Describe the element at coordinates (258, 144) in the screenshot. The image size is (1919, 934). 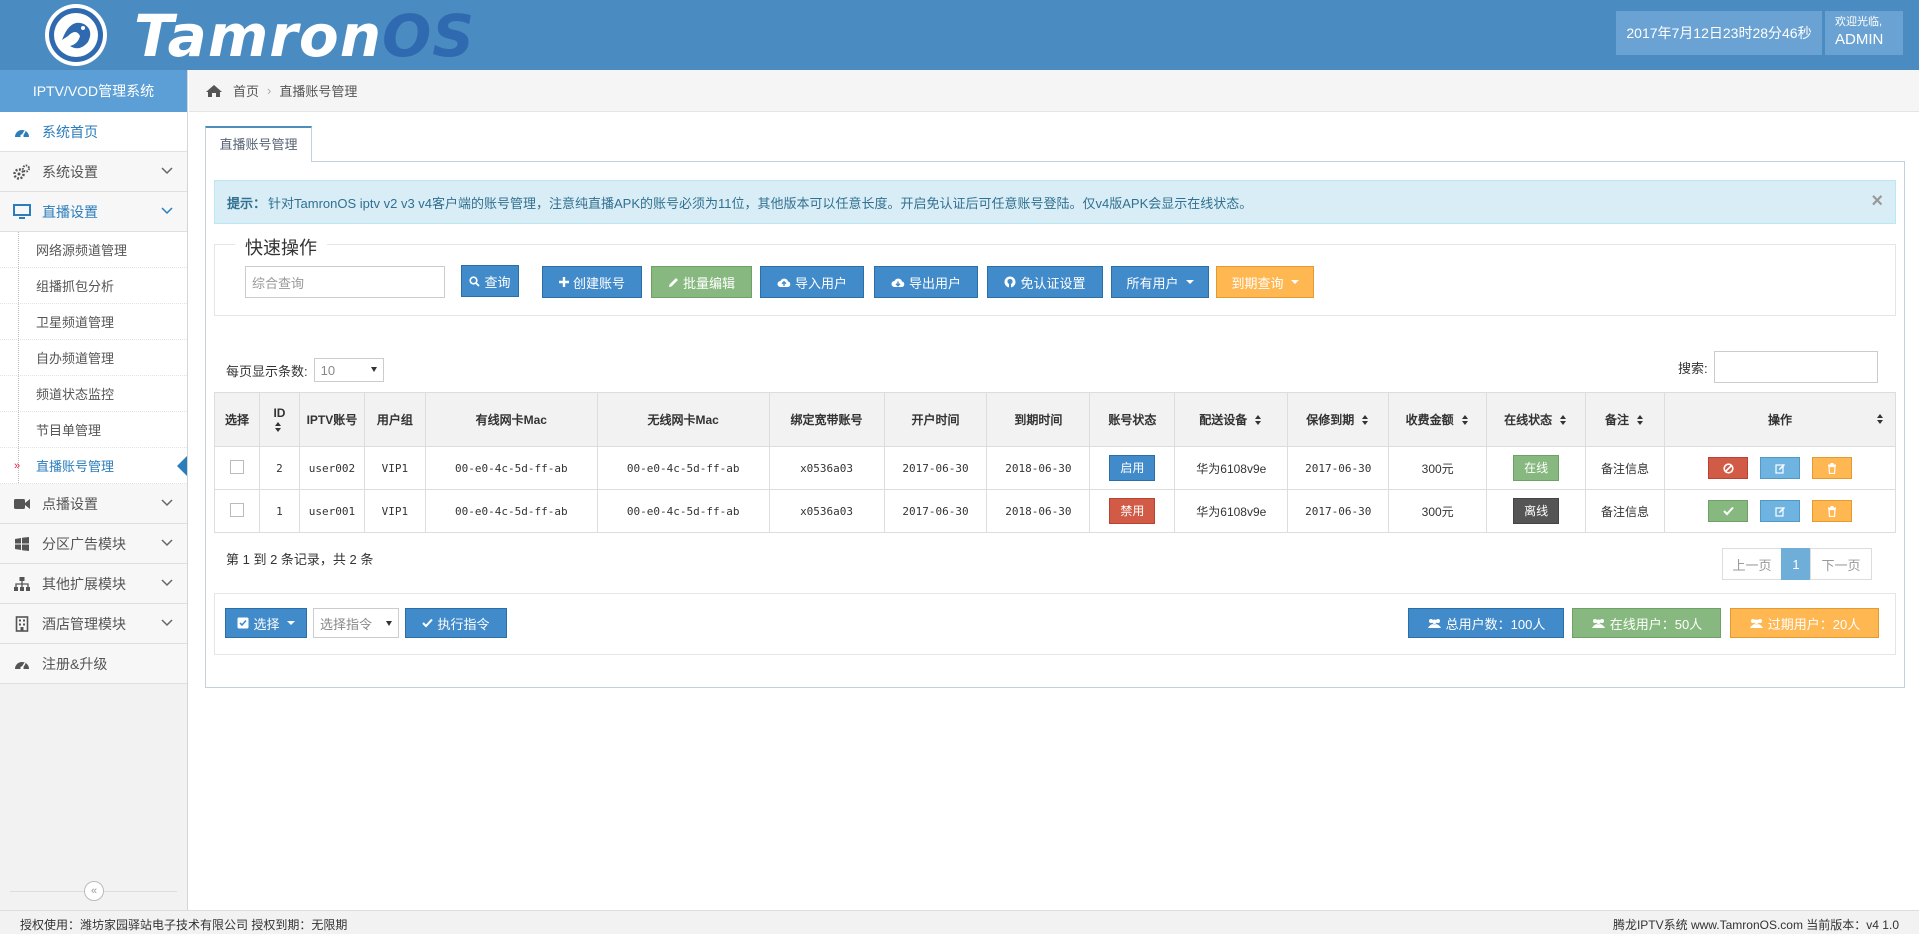
I see `tab-live-accounts: 直播账号管理` at that location.